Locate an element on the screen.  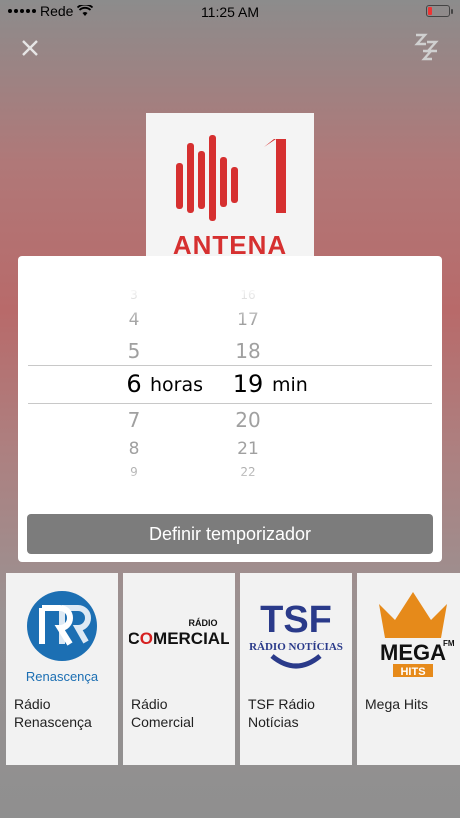
station-logo: Renascença is located at coordinates (62, 636).